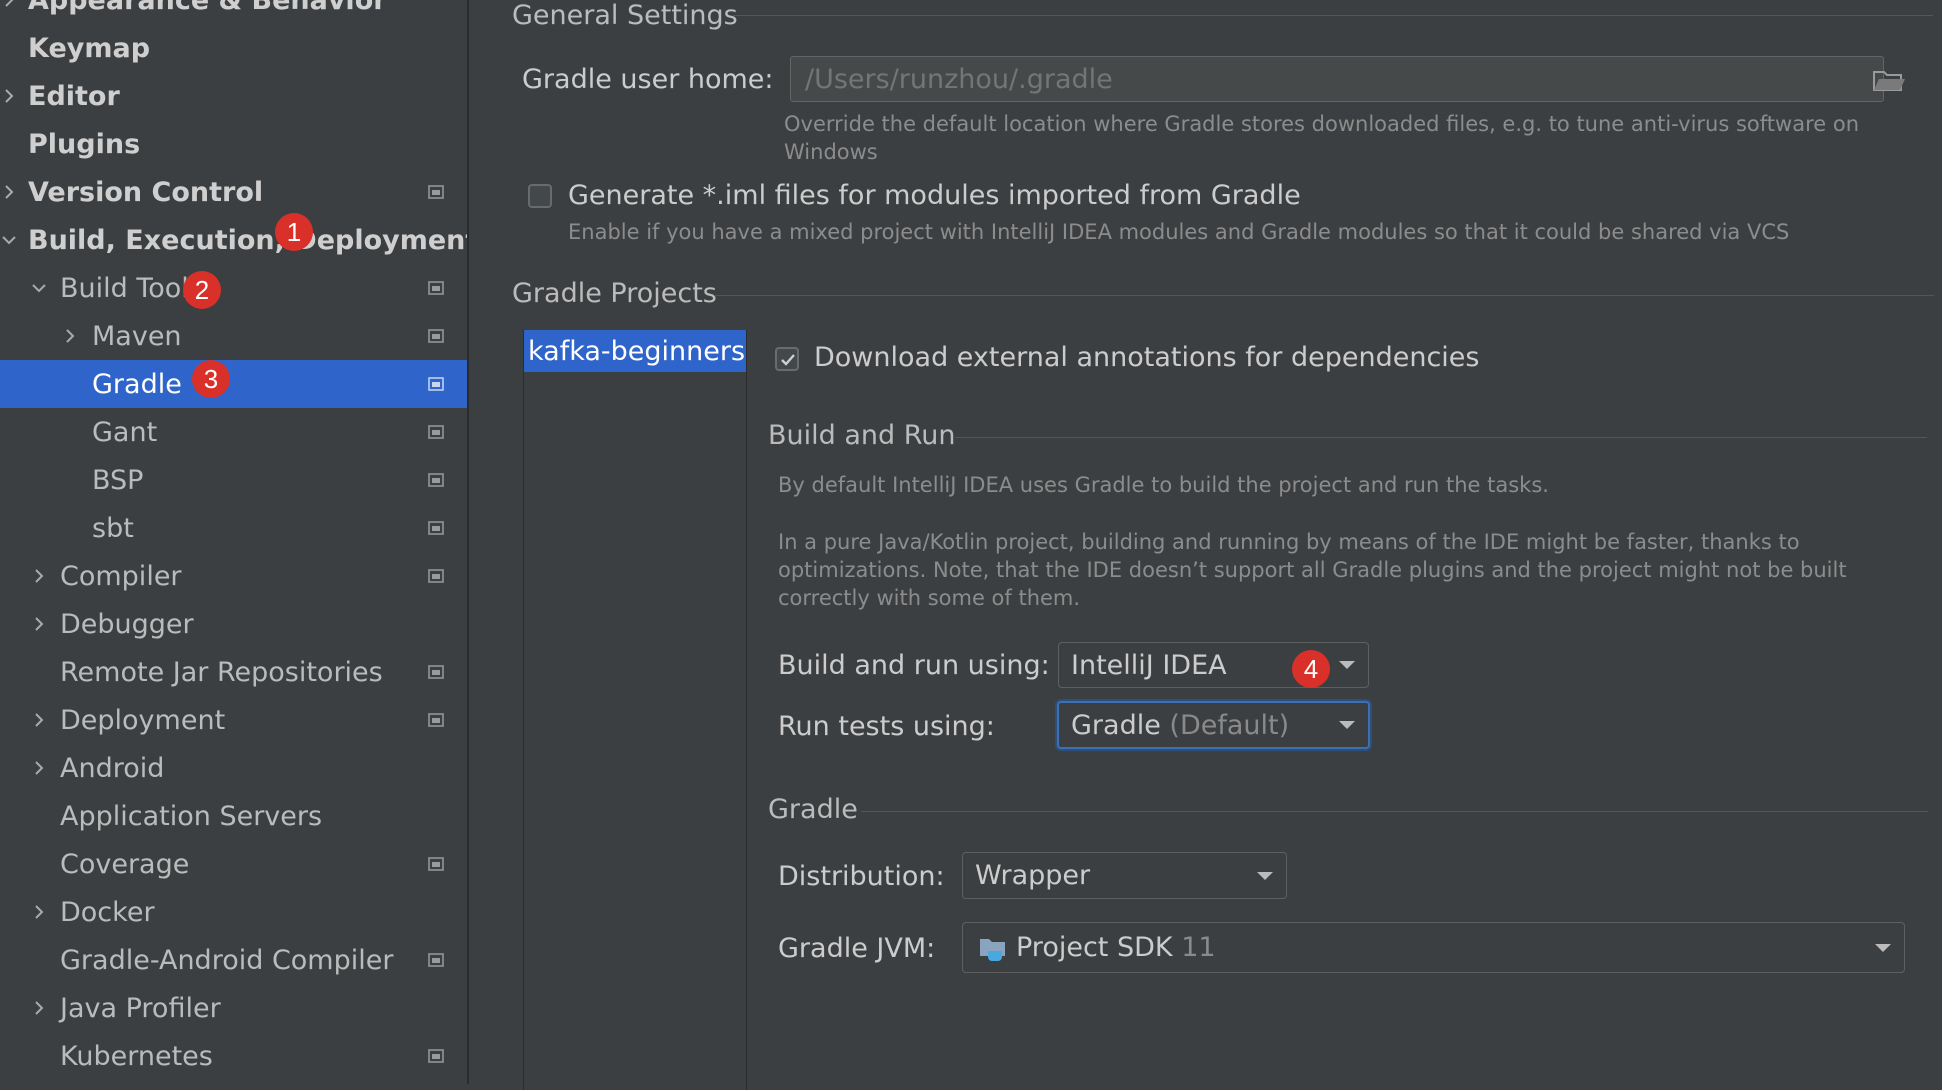 Image resolution: width=1942 pixels, height=1090 pixels. Describe the element at coordinates (861, 876) in the screenshot. I see `distribution-label: Distribution:` at that location.